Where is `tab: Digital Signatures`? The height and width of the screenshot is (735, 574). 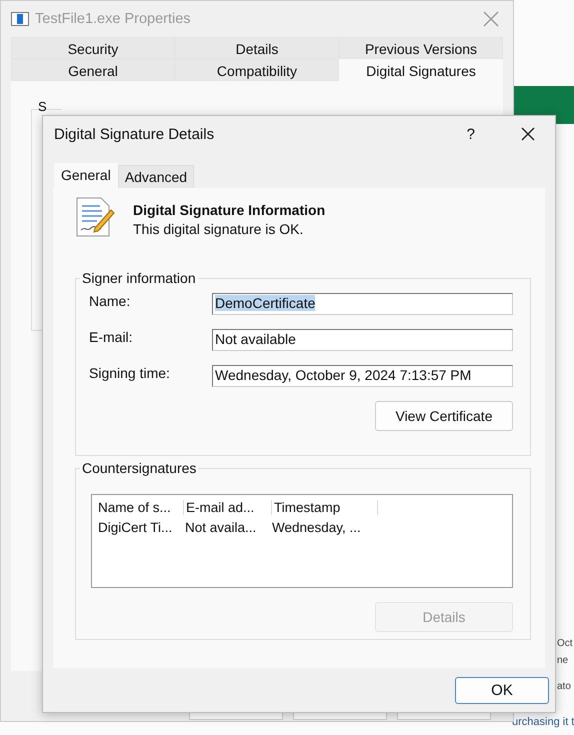
tab: Digital Signatures is located at coordinates (421, 70).